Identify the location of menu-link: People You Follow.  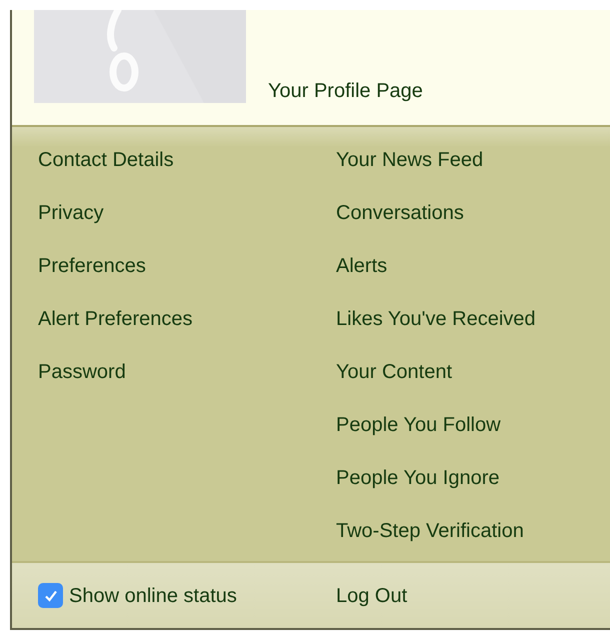
(418, 425).